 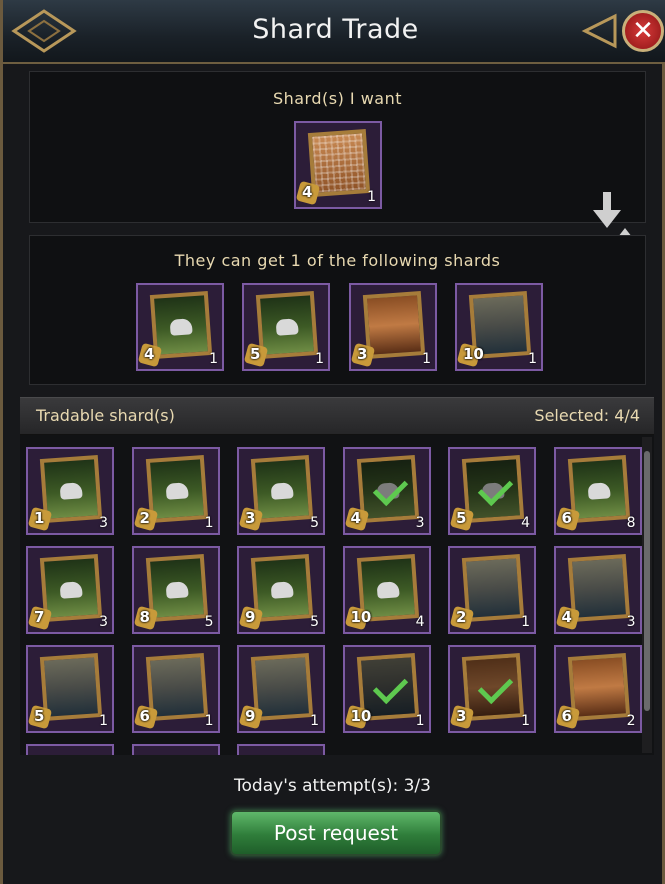 What do you see at coordinates (338, 165) in the screenshot?
I see `wanted-shard: 41` at bounding box center [338, 165].